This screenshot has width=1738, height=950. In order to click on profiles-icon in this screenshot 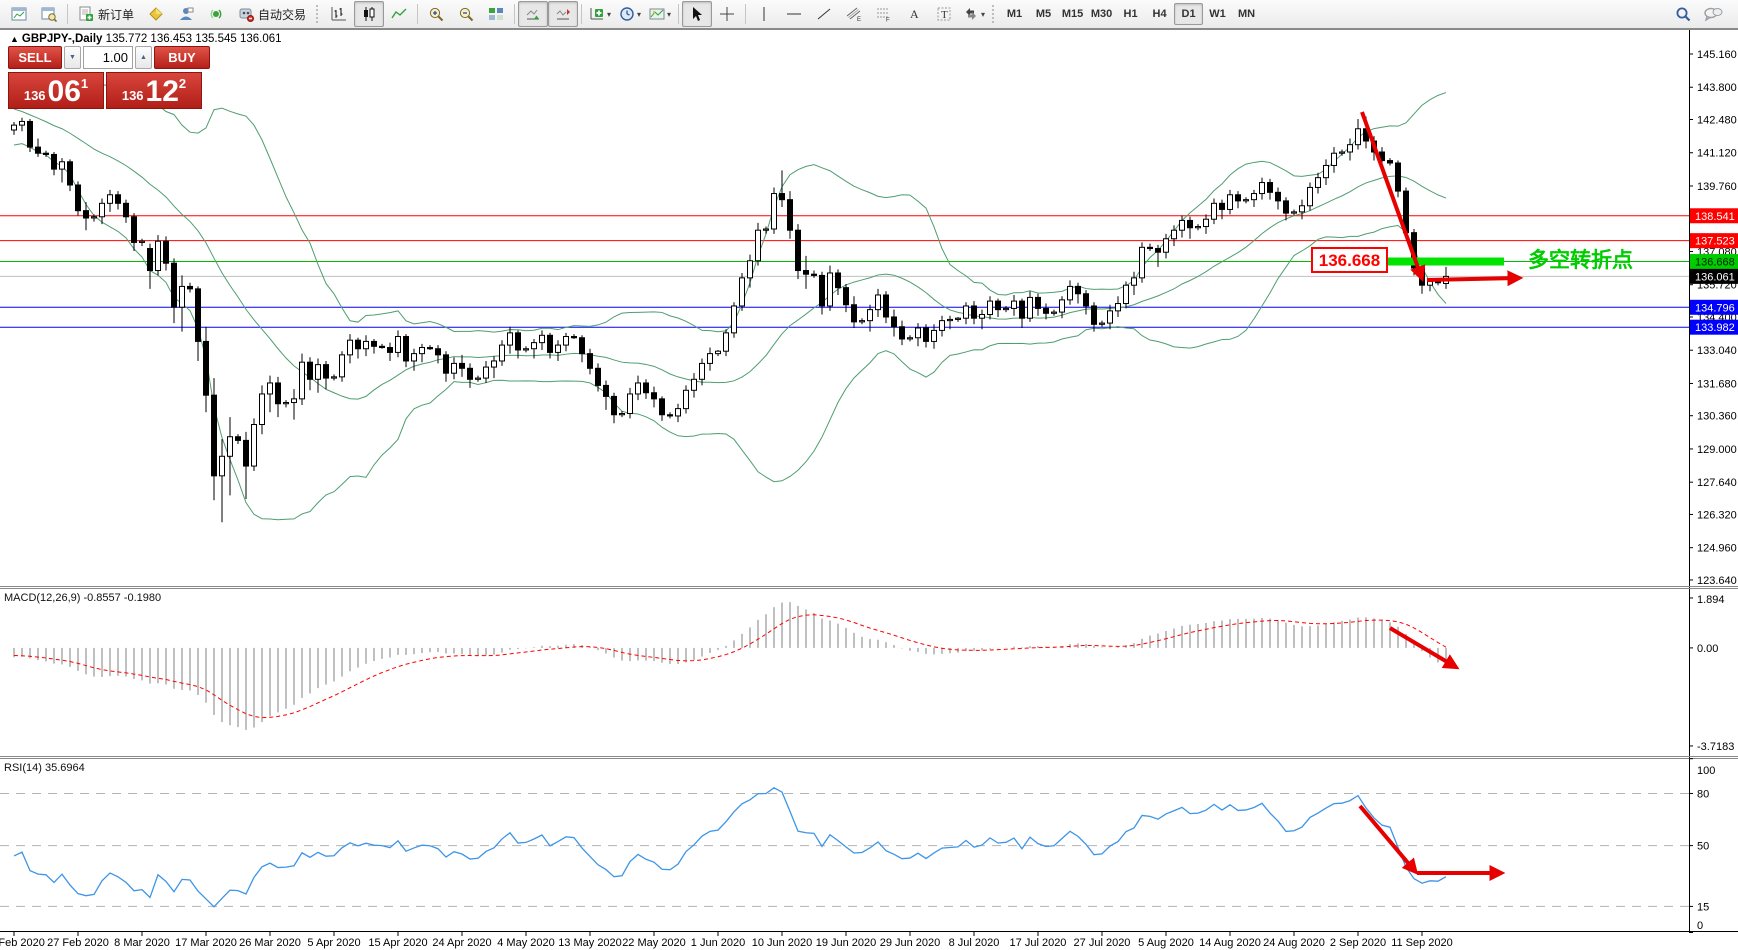, I will do `click(49, 14)`.